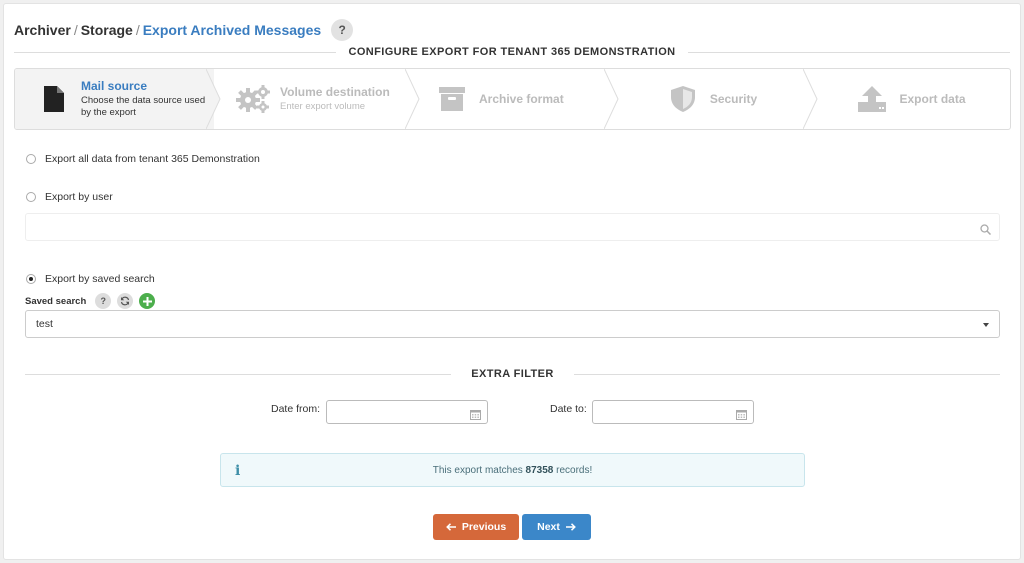 Image resolution: width=1024 pixels, height=563 pixels. I want to click on breadcrumb-archiver: Archiver, so click(42, 30).